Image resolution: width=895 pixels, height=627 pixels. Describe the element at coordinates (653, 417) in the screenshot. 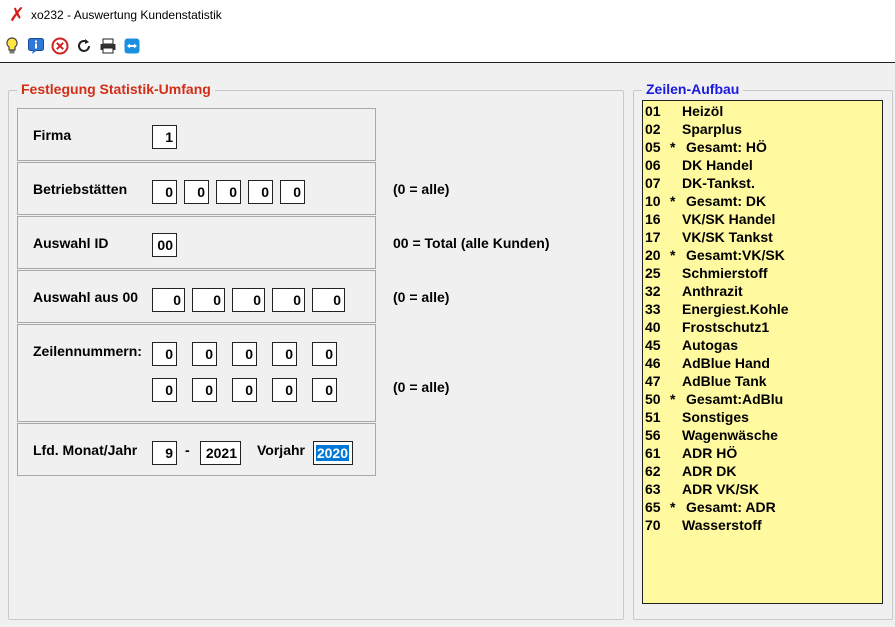

I see `list-item-code: 51` at that location.